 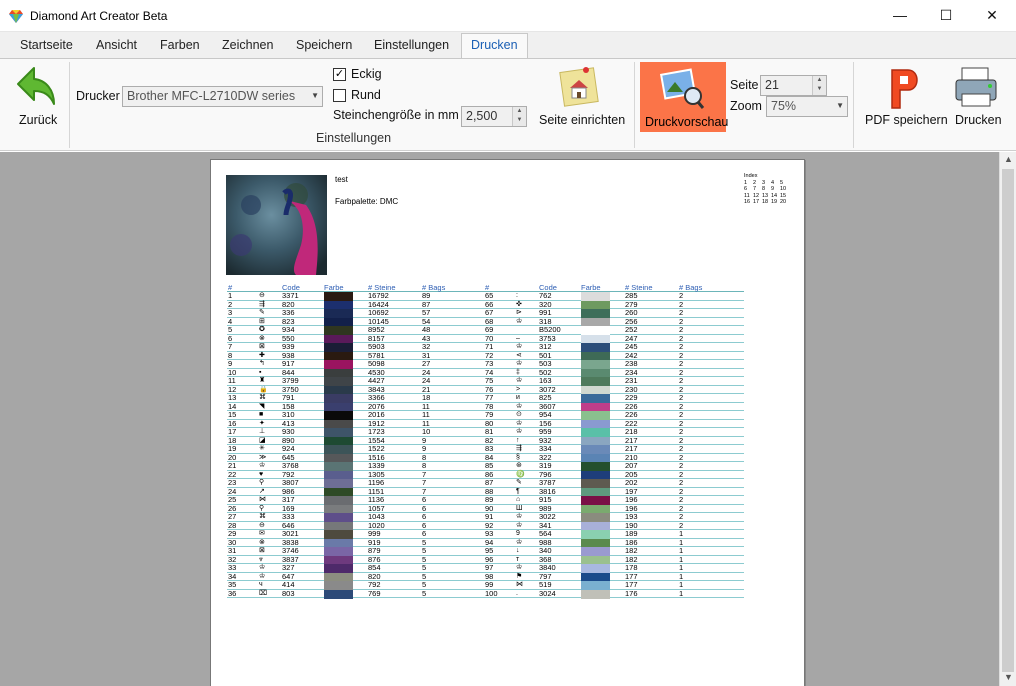 What do you see at coordinates (357, 432) in the screenshot?
I see `table-row: 17 ⊥ 930 1723 10` at bounding box center [357, 432].